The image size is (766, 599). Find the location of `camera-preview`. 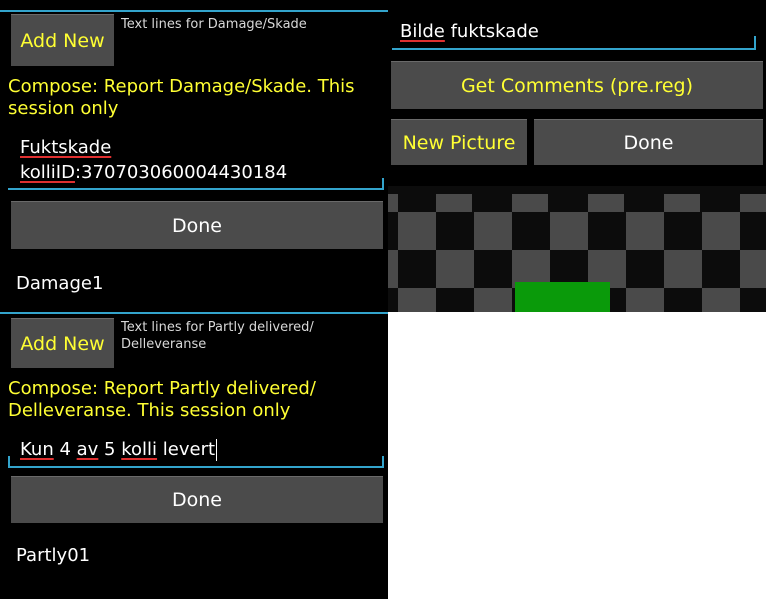

camera-preview is located at coordinates (577, 249).